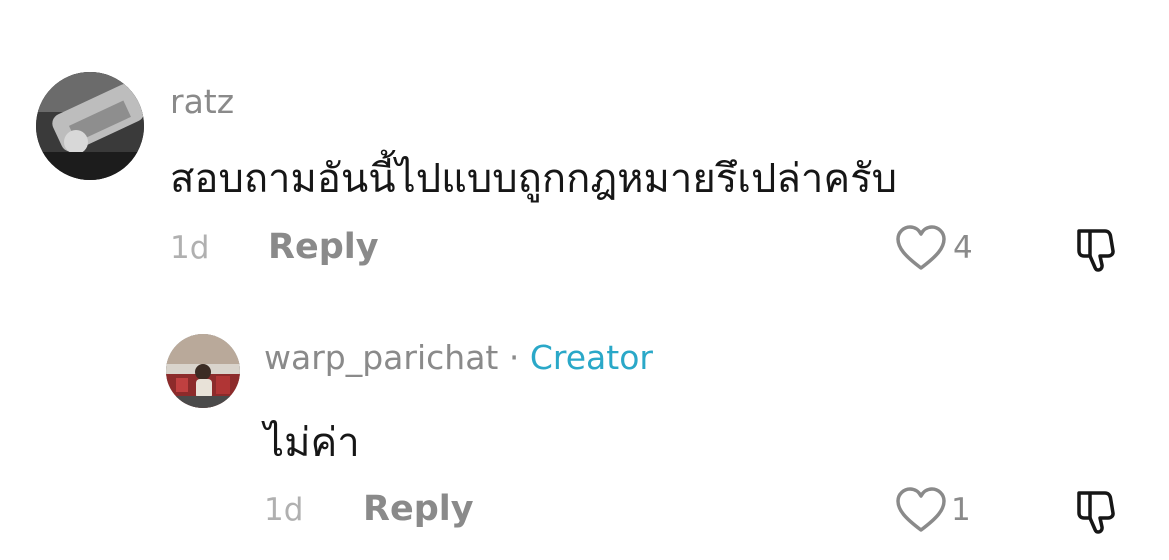  What do you see at coordinates (202, 101) in the screenshot?
I see `username: ratz` at bounding box center [202, 101].